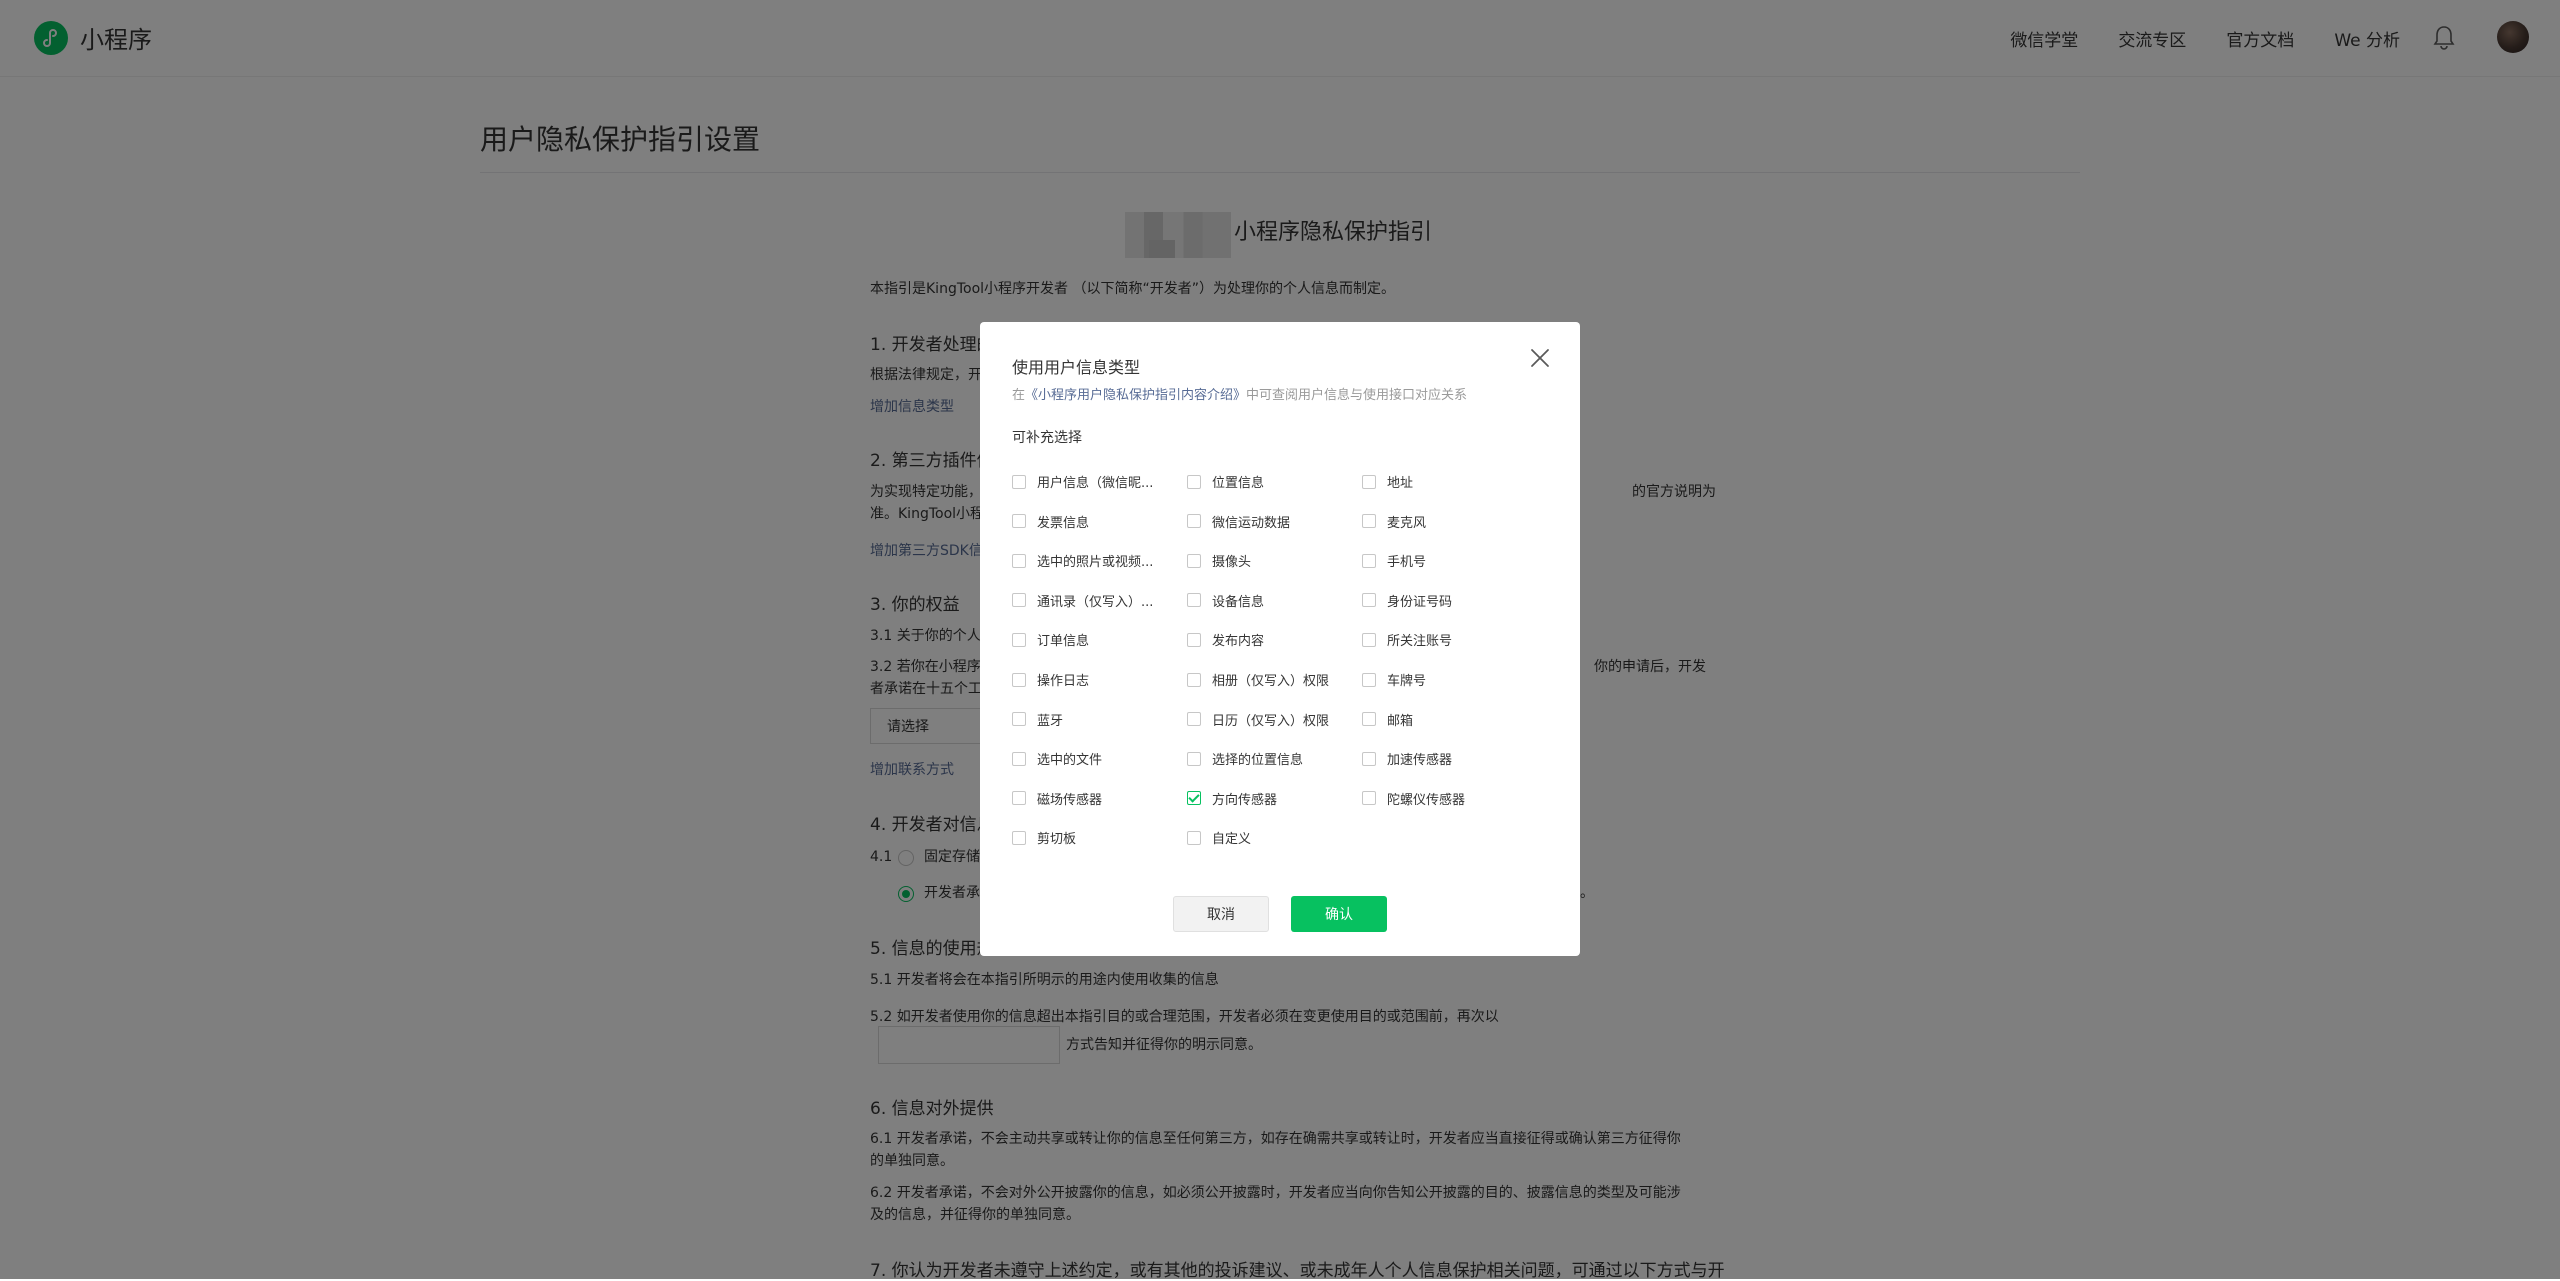  I want to click on cancel-button: 取消, so click(1221, 914).